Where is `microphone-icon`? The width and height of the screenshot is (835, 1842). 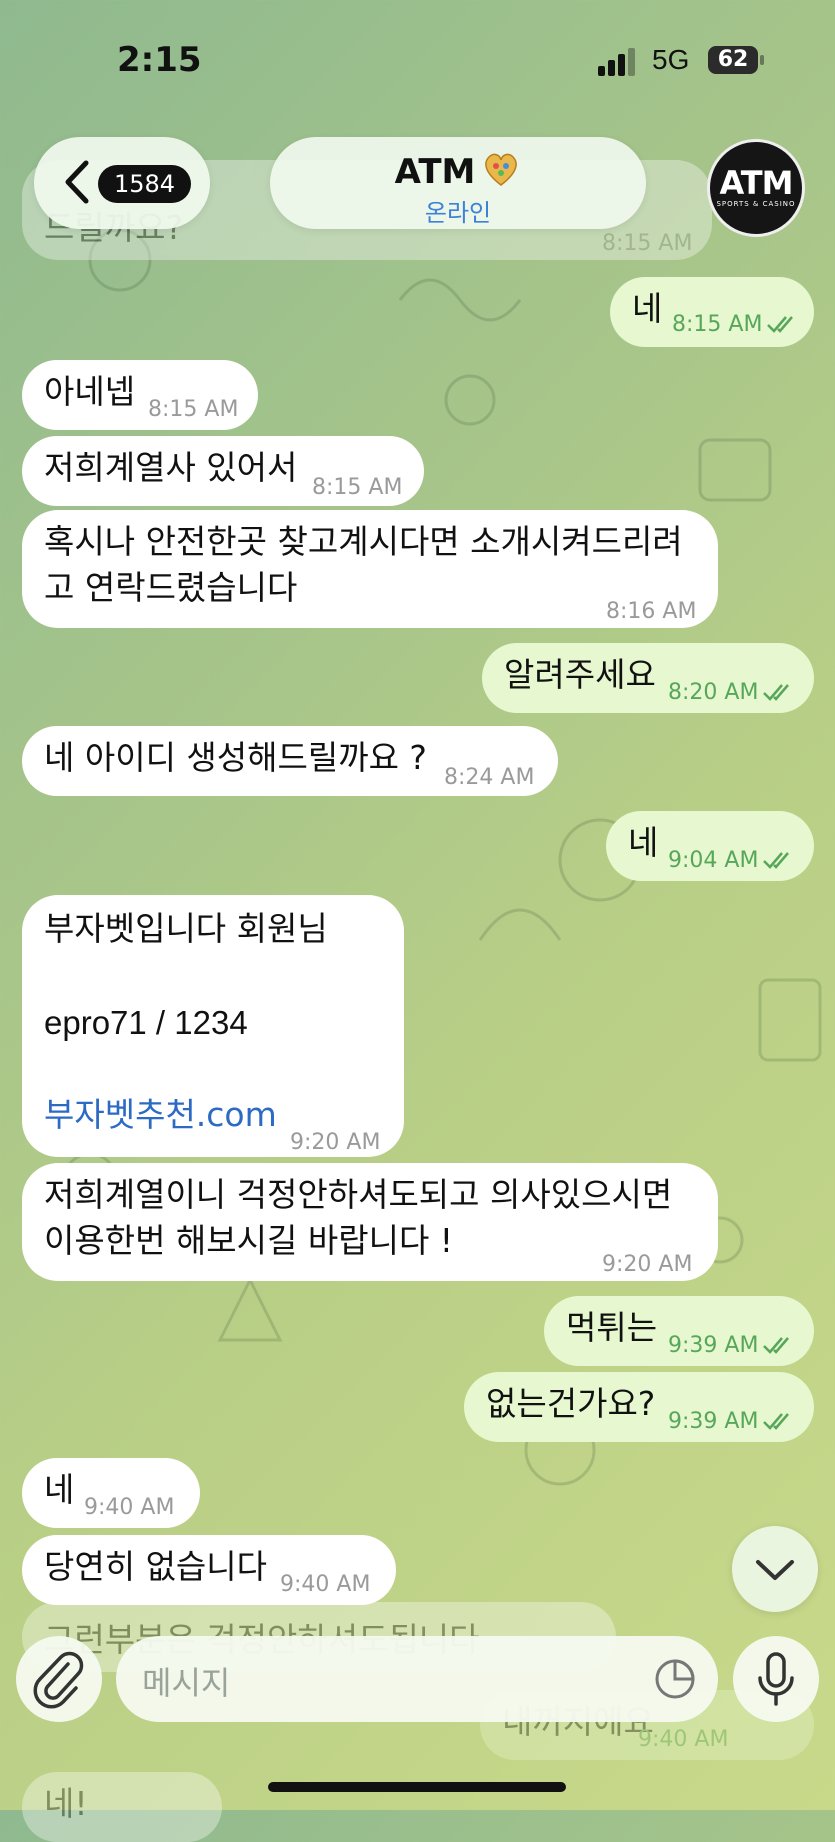
microphone-icon is located at coordinates (776, 1679).